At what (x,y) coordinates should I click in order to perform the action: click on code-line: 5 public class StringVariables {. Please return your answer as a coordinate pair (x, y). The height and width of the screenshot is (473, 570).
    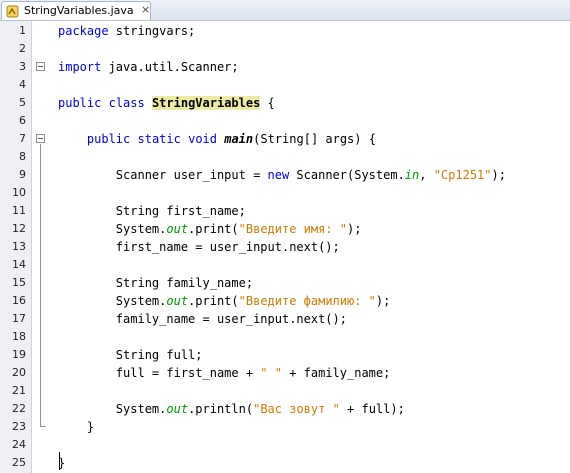
    Looking at the image, I should click on (285, 103).